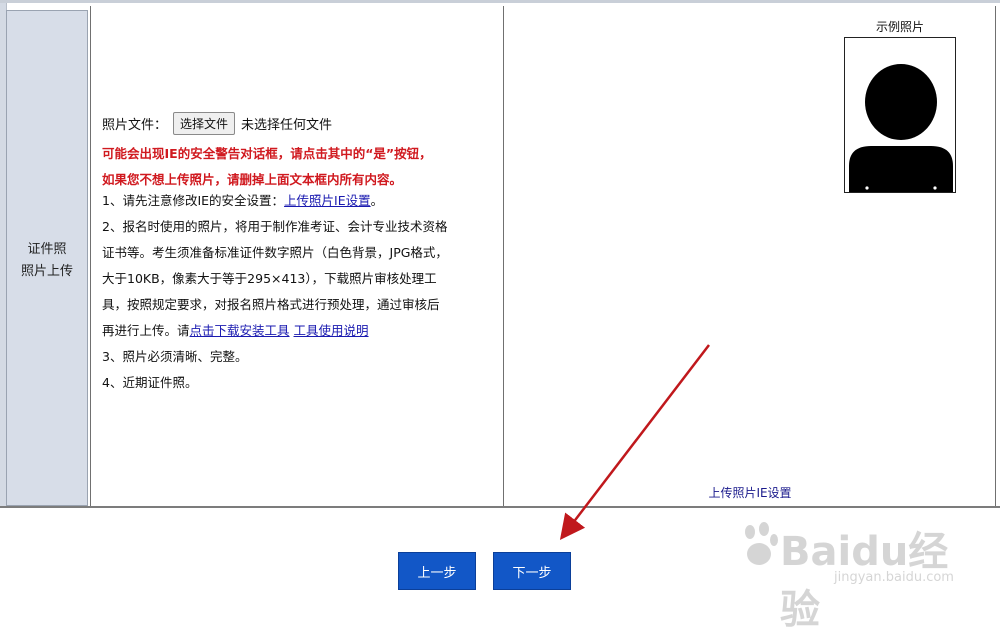 This screenshot has width=1000, height=635. Describe the element at coordinates (500, 507) in the screenshot. I see `table-bottom-border` at that location.